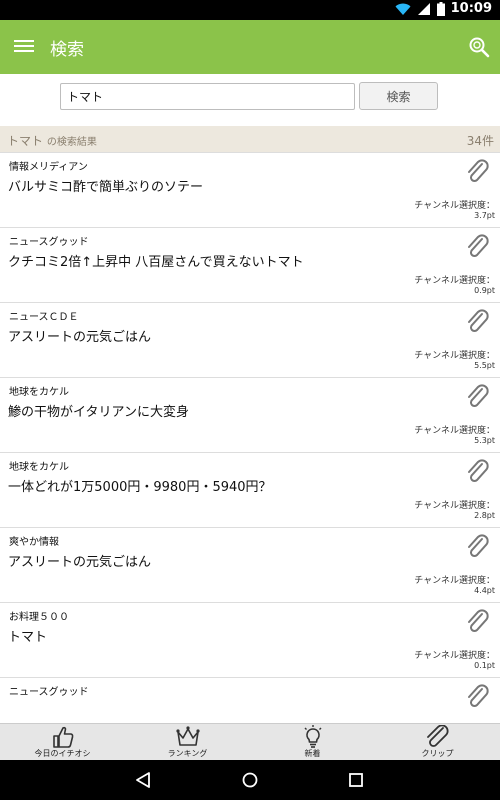  I want to click on item-channel: 情報メリディアン, so click(48, 167).